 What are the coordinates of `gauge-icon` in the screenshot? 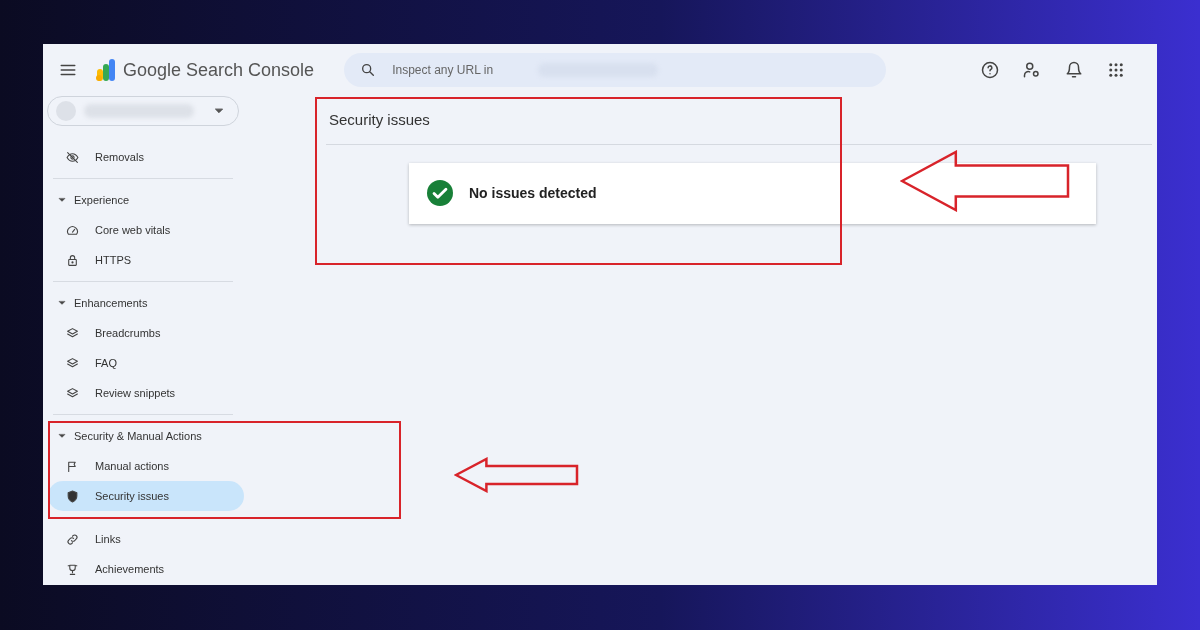 It's located at (72, 230).